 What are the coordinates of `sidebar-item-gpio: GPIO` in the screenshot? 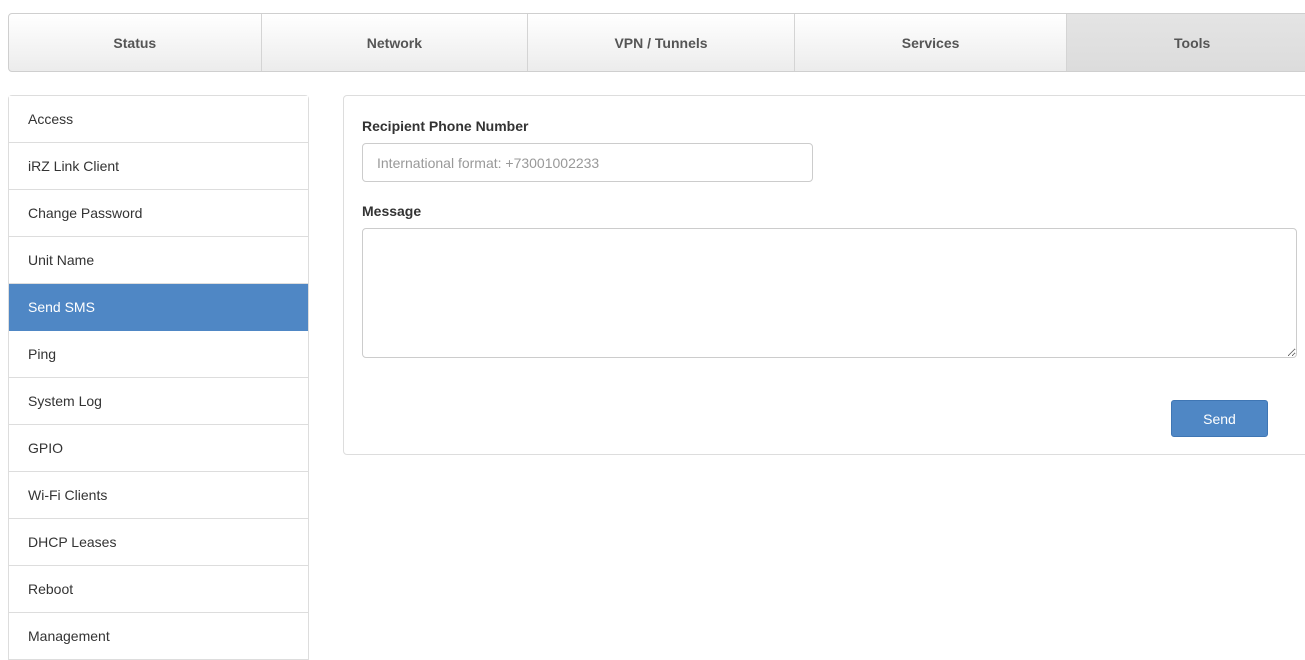 It's located at (158, 448).